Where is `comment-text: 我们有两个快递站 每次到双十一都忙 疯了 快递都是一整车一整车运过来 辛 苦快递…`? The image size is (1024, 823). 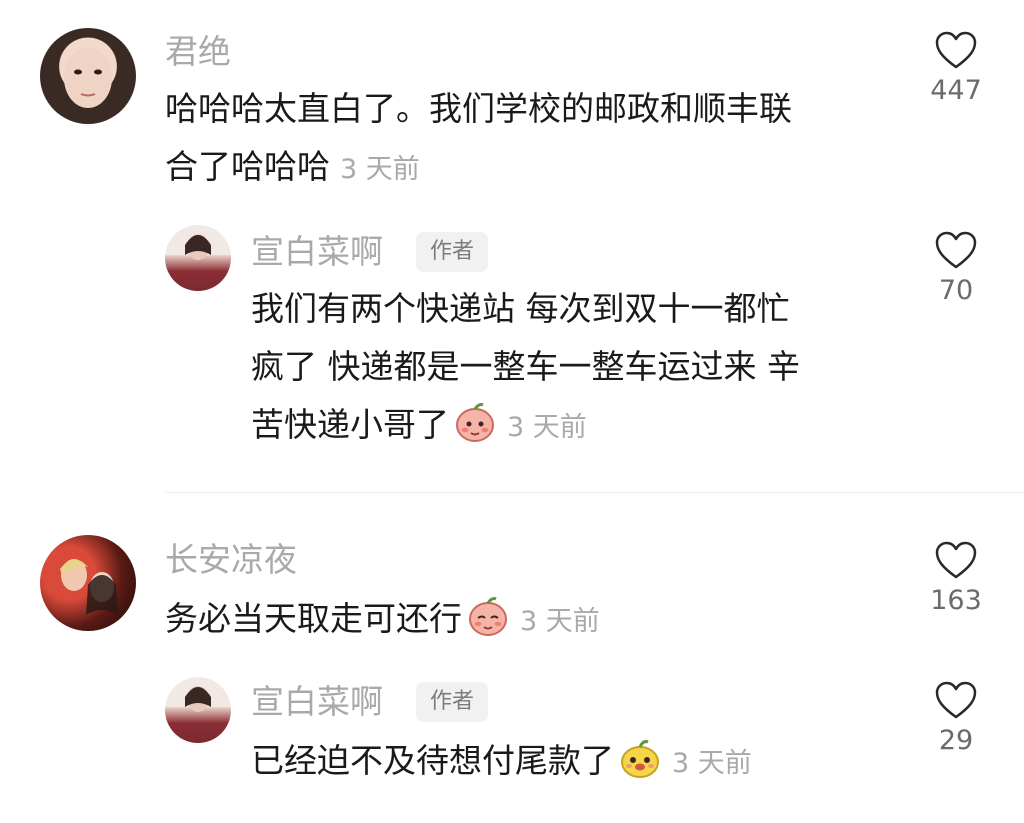
comment-text: 我们有两个快递站 每次到双十一都忙 疯了 快递都是一整车一整车运过来 辛 苦快递… is located at coordinates (581, 368).